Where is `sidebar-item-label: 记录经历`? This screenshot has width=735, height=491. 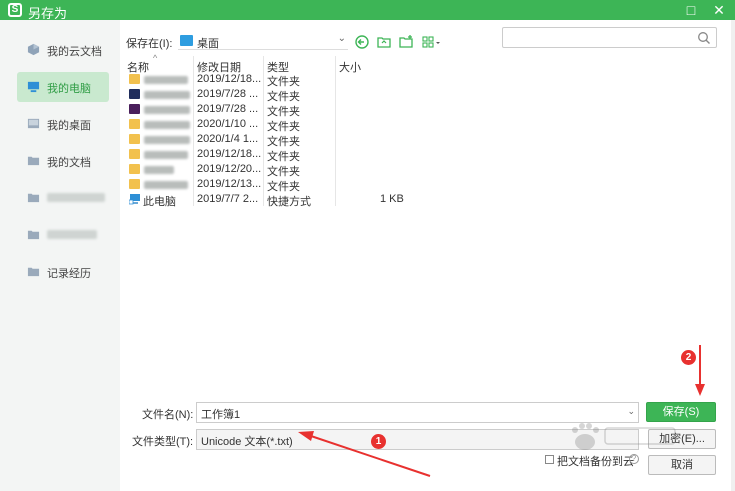 sidebar-item-label: 记录经历 is located at coordinates (69, 274).